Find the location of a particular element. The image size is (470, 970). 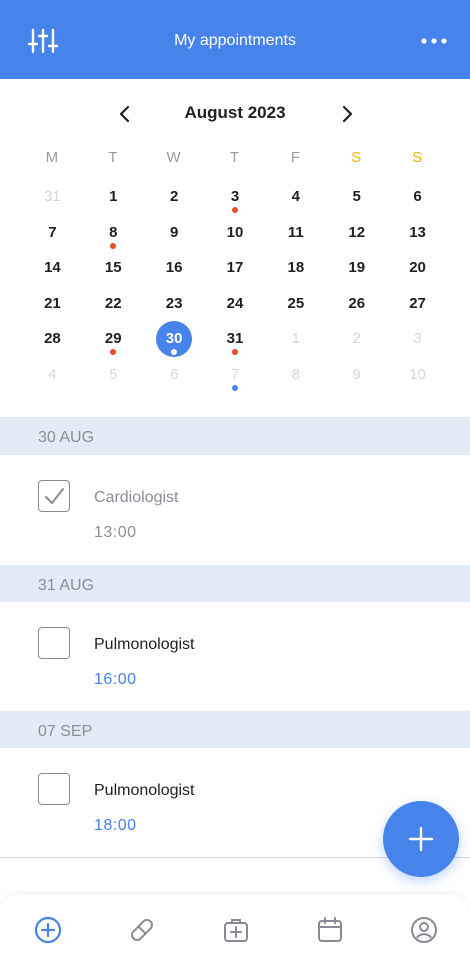

month-label: August 2023 is located at coordinates (235, 112).